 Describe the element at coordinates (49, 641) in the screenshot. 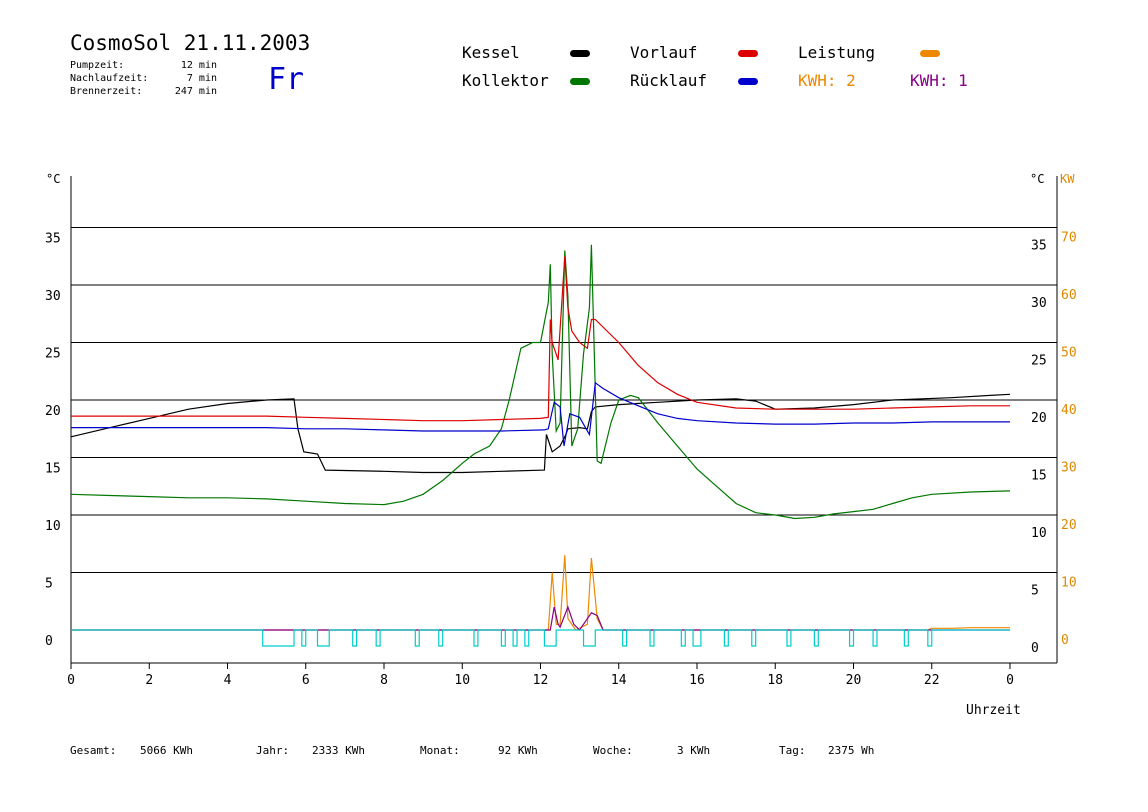

I see `y-tick-label-left: 0` at that location.